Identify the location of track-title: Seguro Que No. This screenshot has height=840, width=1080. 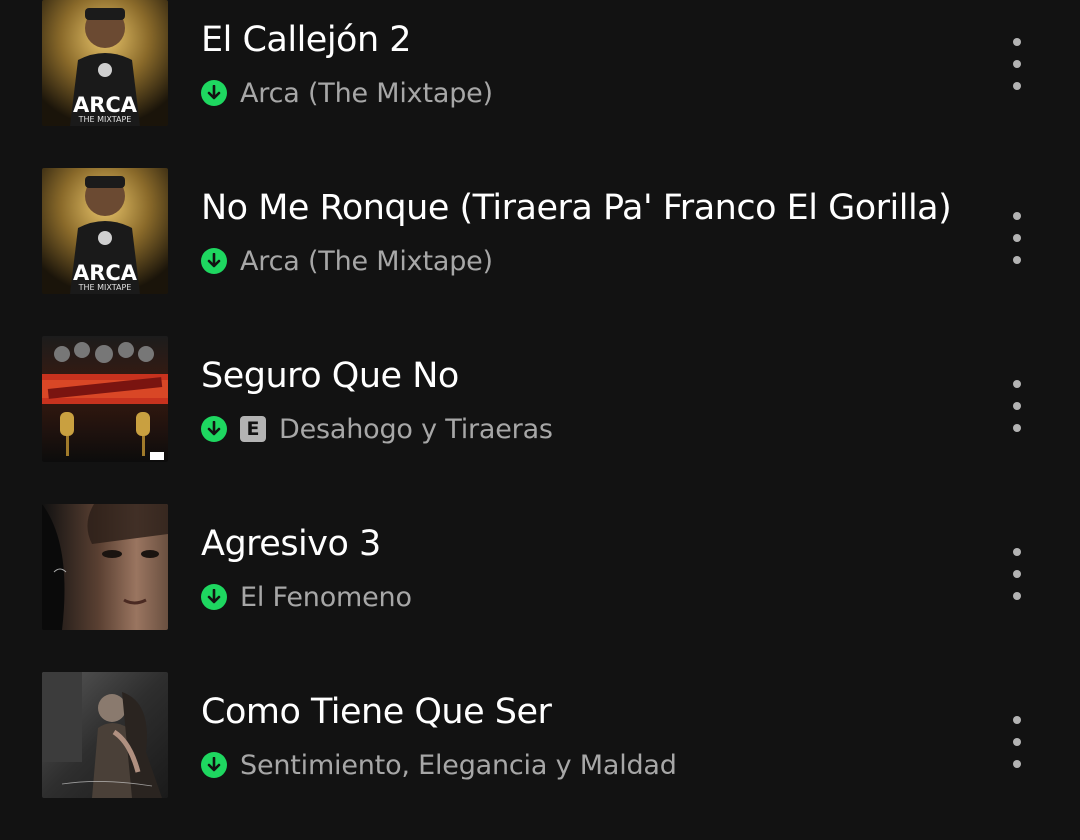
(330, 376).